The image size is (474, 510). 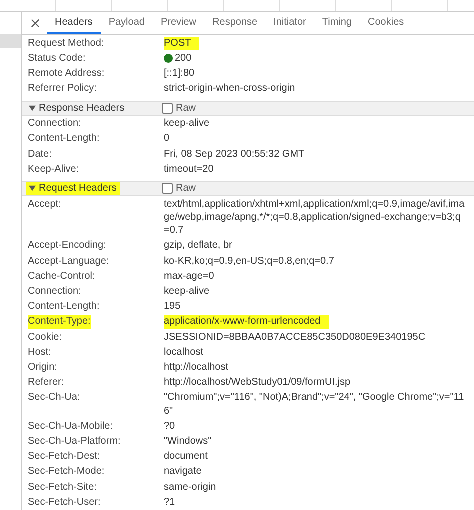 I want to click on tab: Cookies, so click(x=386, y=23).